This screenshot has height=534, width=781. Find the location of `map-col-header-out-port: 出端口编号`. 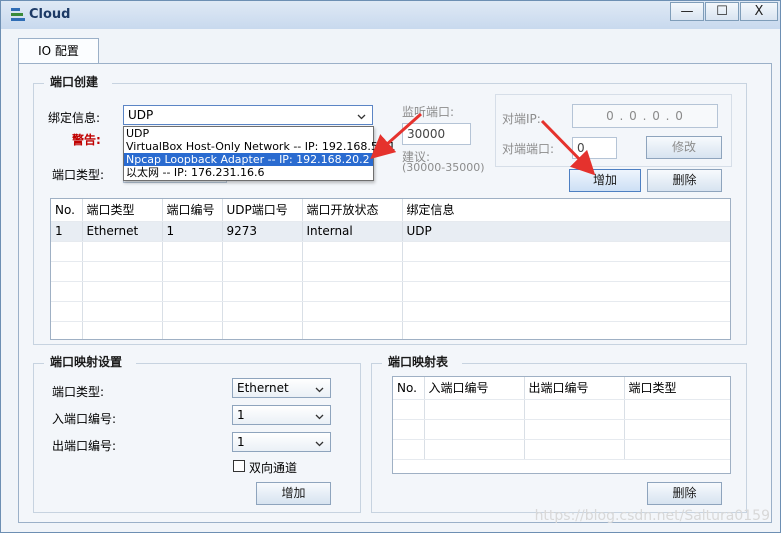

map-col-header-out-port: 出端口编号 is located at coordinates (574, 388).